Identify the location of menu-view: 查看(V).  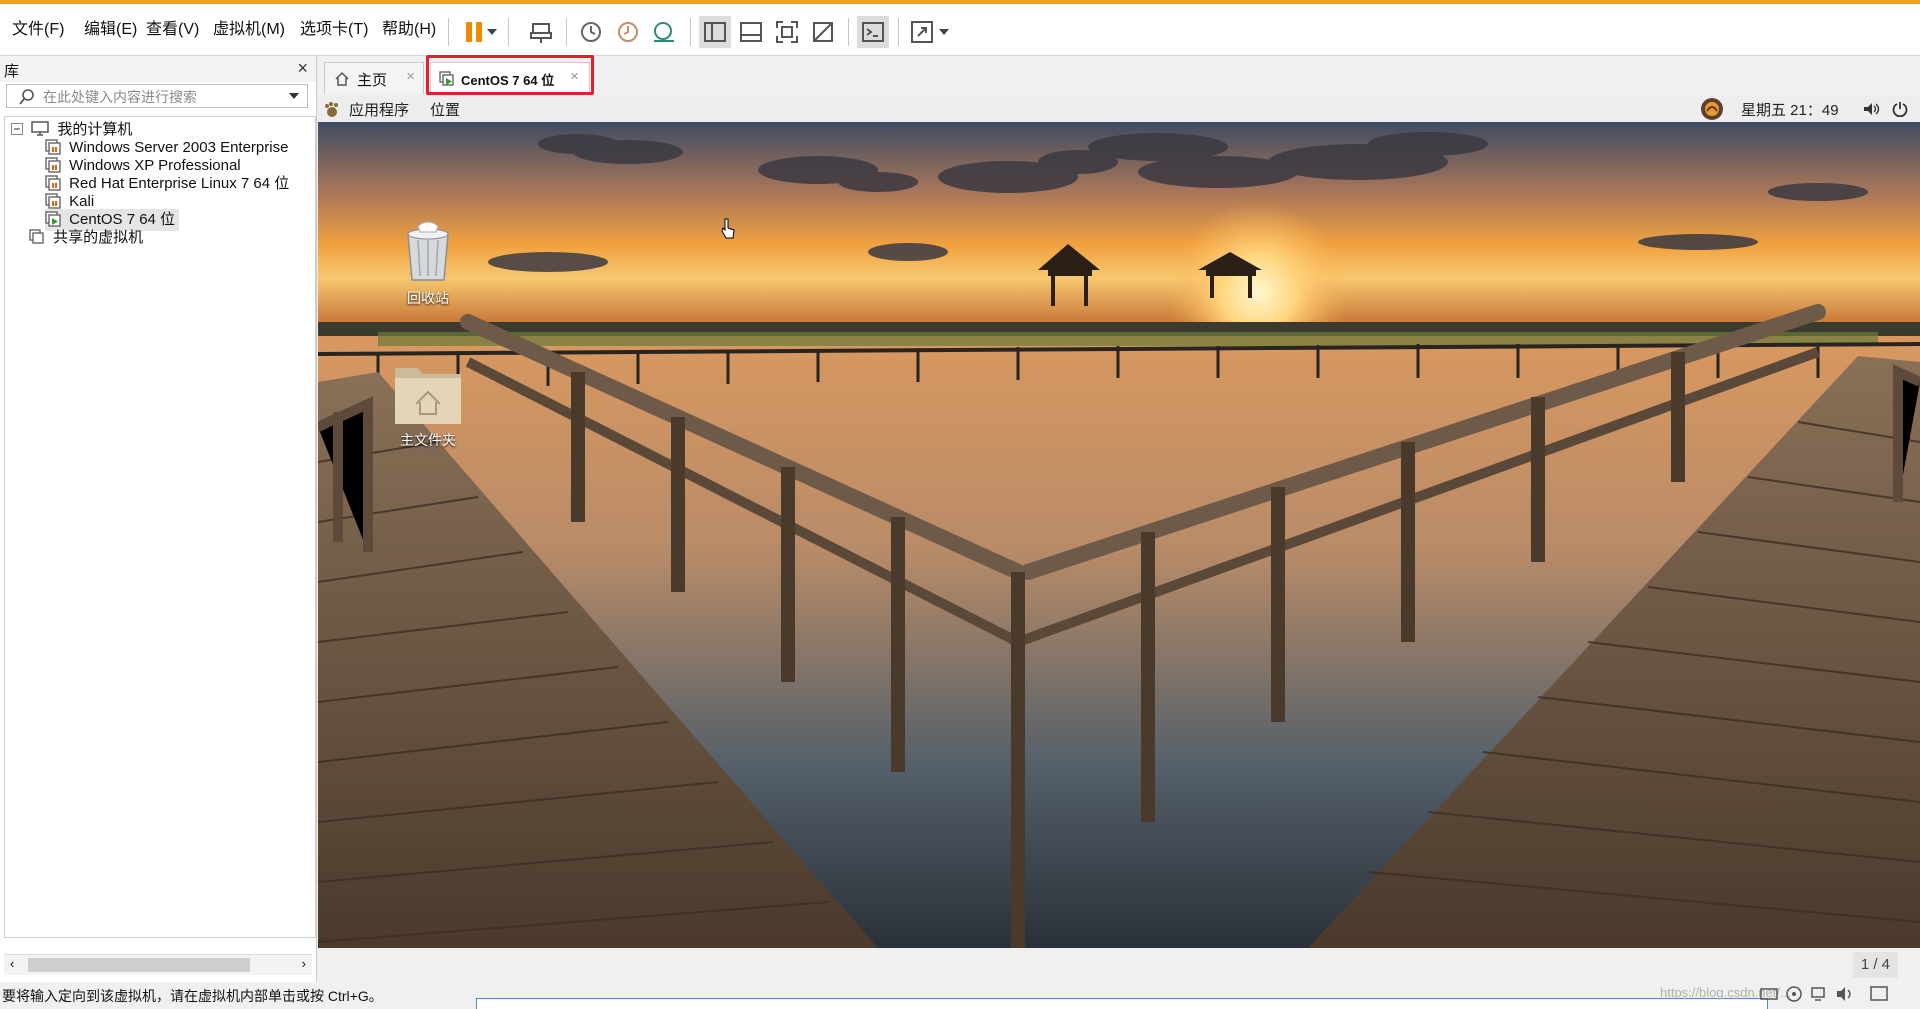
(172, 30).